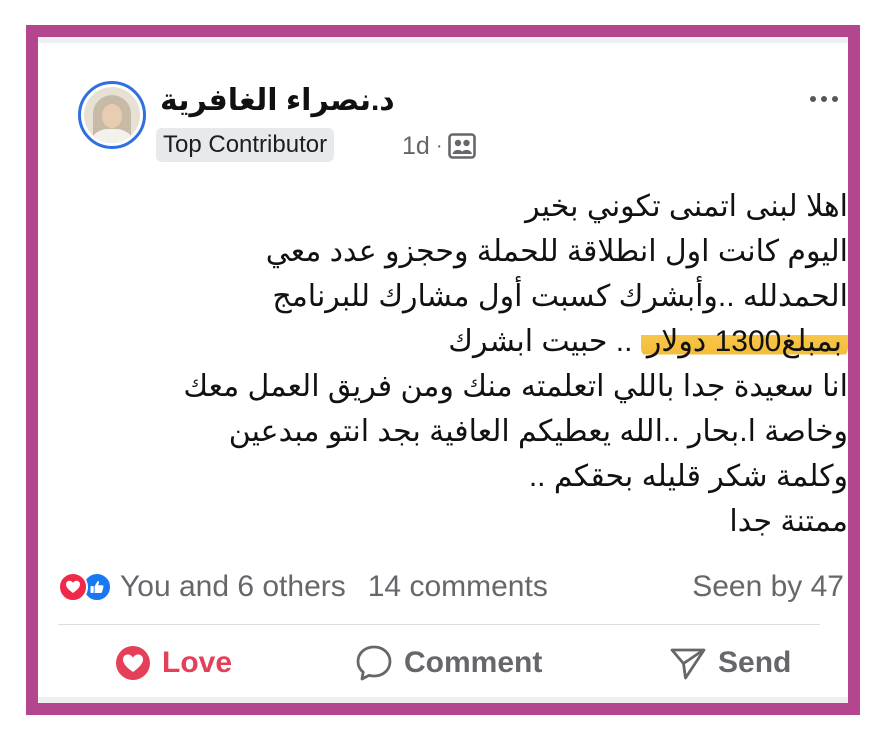 The image size is (884, 738). I want to click on comment-button: Comment, so click(448, 663).